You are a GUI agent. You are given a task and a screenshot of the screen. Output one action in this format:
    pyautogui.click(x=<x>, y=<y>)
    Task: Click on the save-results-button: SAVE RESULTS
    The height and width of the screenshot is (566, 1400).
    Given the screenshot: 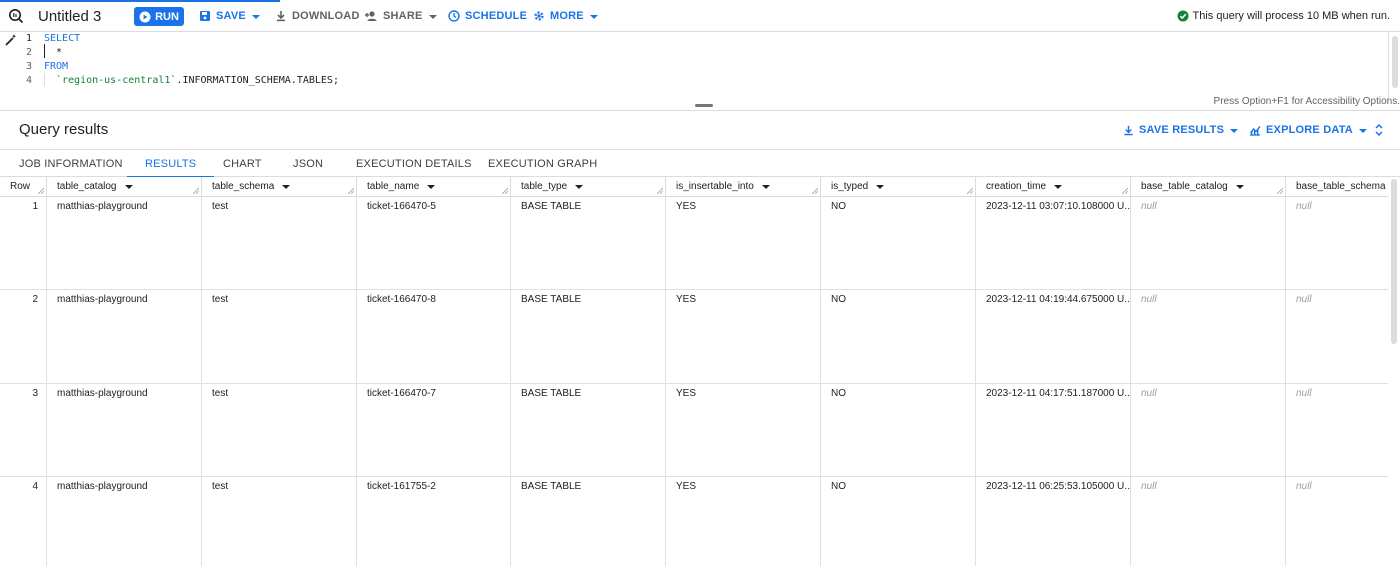 What is the action you would take?
    pyautogui.click(x=1181, y=130)
    